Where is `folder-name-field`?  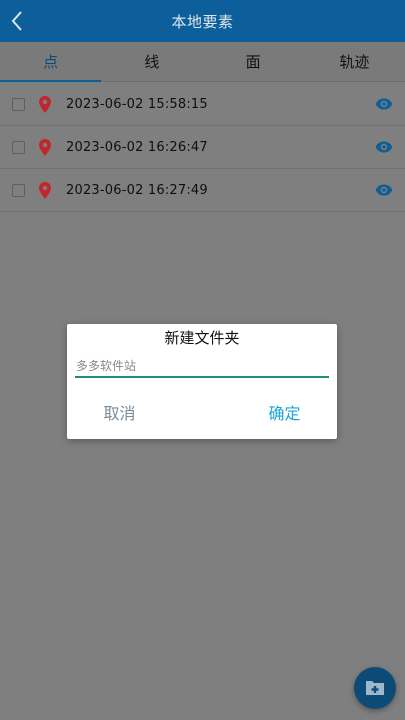 folder-name-field is located at coordinates (202, 366).